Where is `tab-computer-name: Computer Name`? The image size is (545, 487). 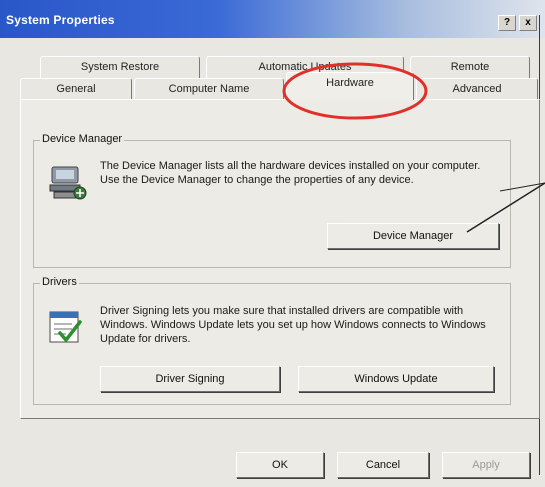
tab-computer-name: Computer Name is located at coordinates (209, 89).